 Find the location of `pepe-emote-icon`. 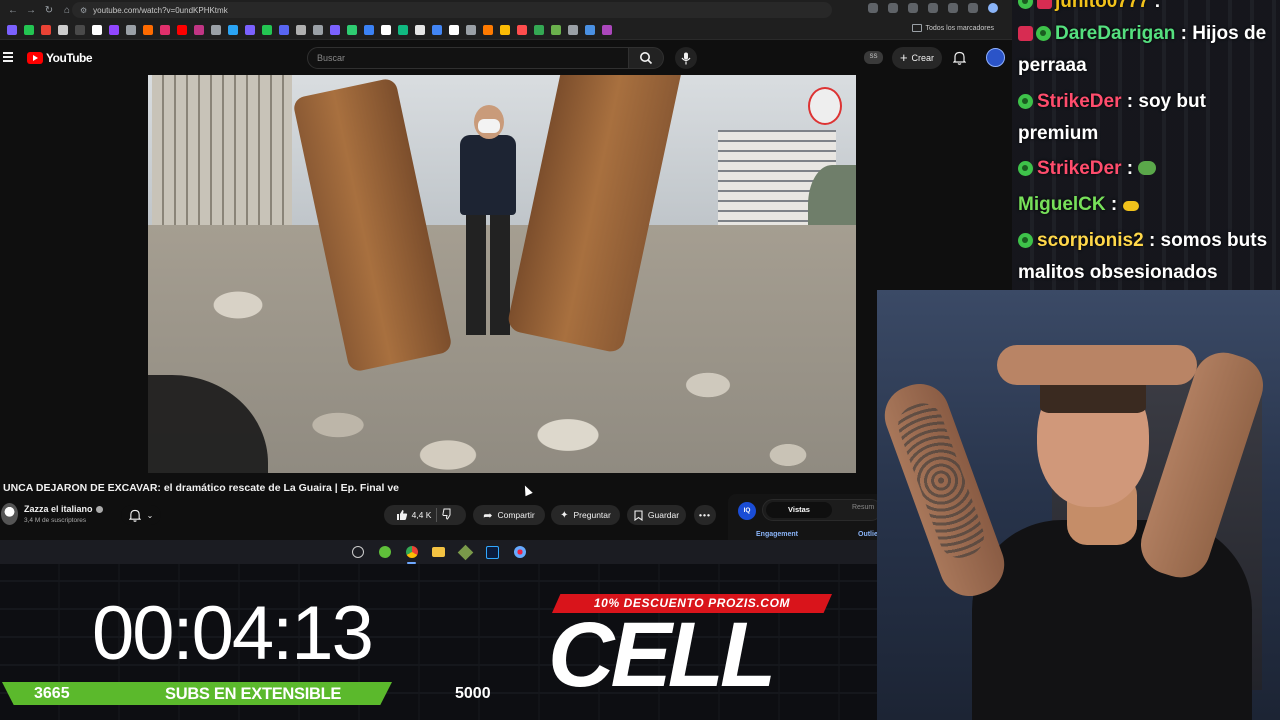

pepe-emote-icon is located at coordinates (1147, 168).